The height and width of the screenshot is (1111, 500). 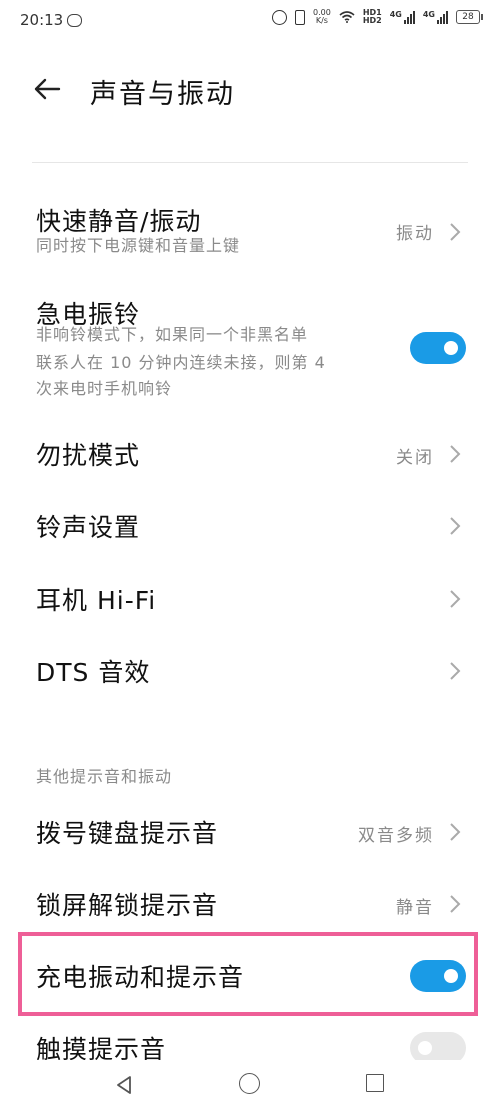 I want to click on row-subtitle: 同时按下电源键和音量上键, so click(x=138, y=245).